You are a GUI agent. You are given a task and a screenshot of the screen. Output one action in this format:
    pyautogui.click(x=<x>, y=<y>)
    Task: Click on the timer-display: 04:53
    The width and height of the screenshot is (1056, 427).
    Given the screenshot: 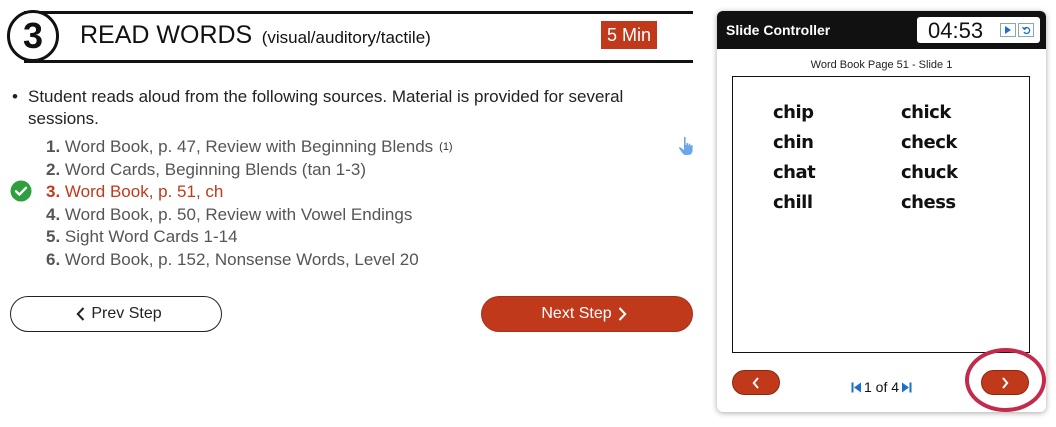 What is the action you would take?
    pyautogui.click(x=956, y=30)
    